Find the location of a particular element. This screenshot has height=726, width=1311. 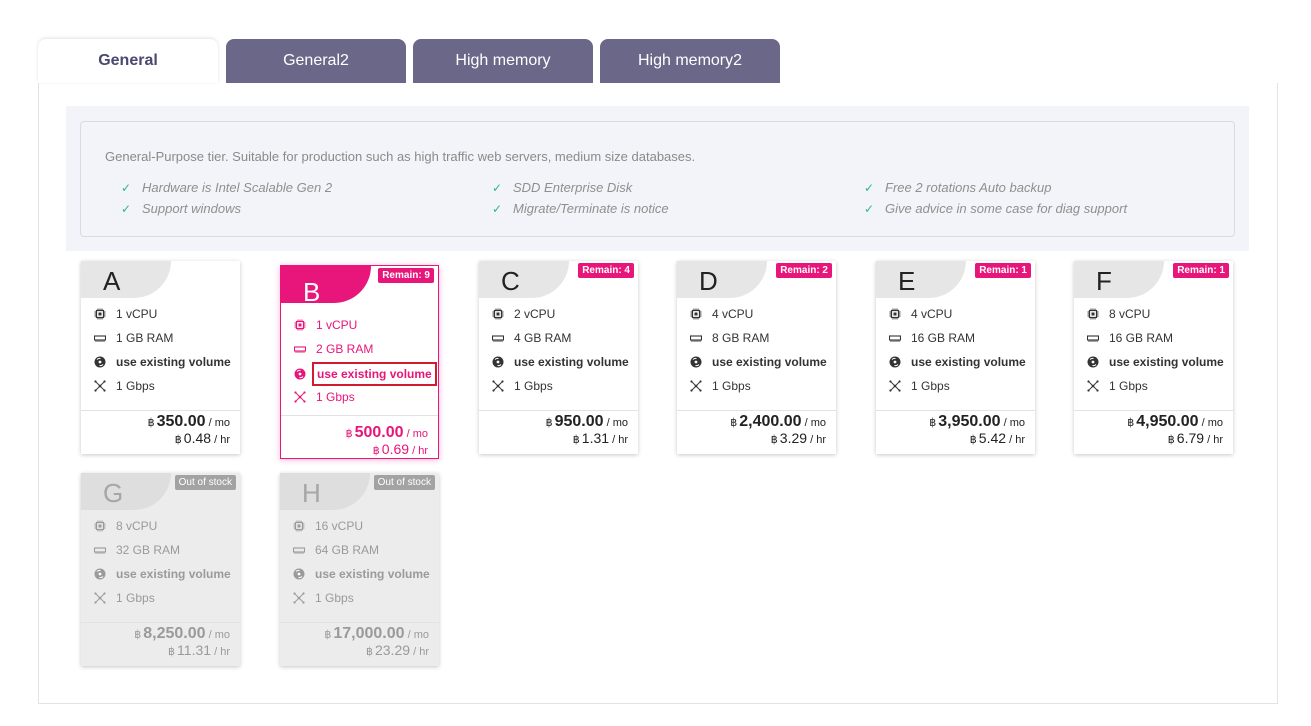

tab-high-memory: High memory is located at coordinates (503, 61).